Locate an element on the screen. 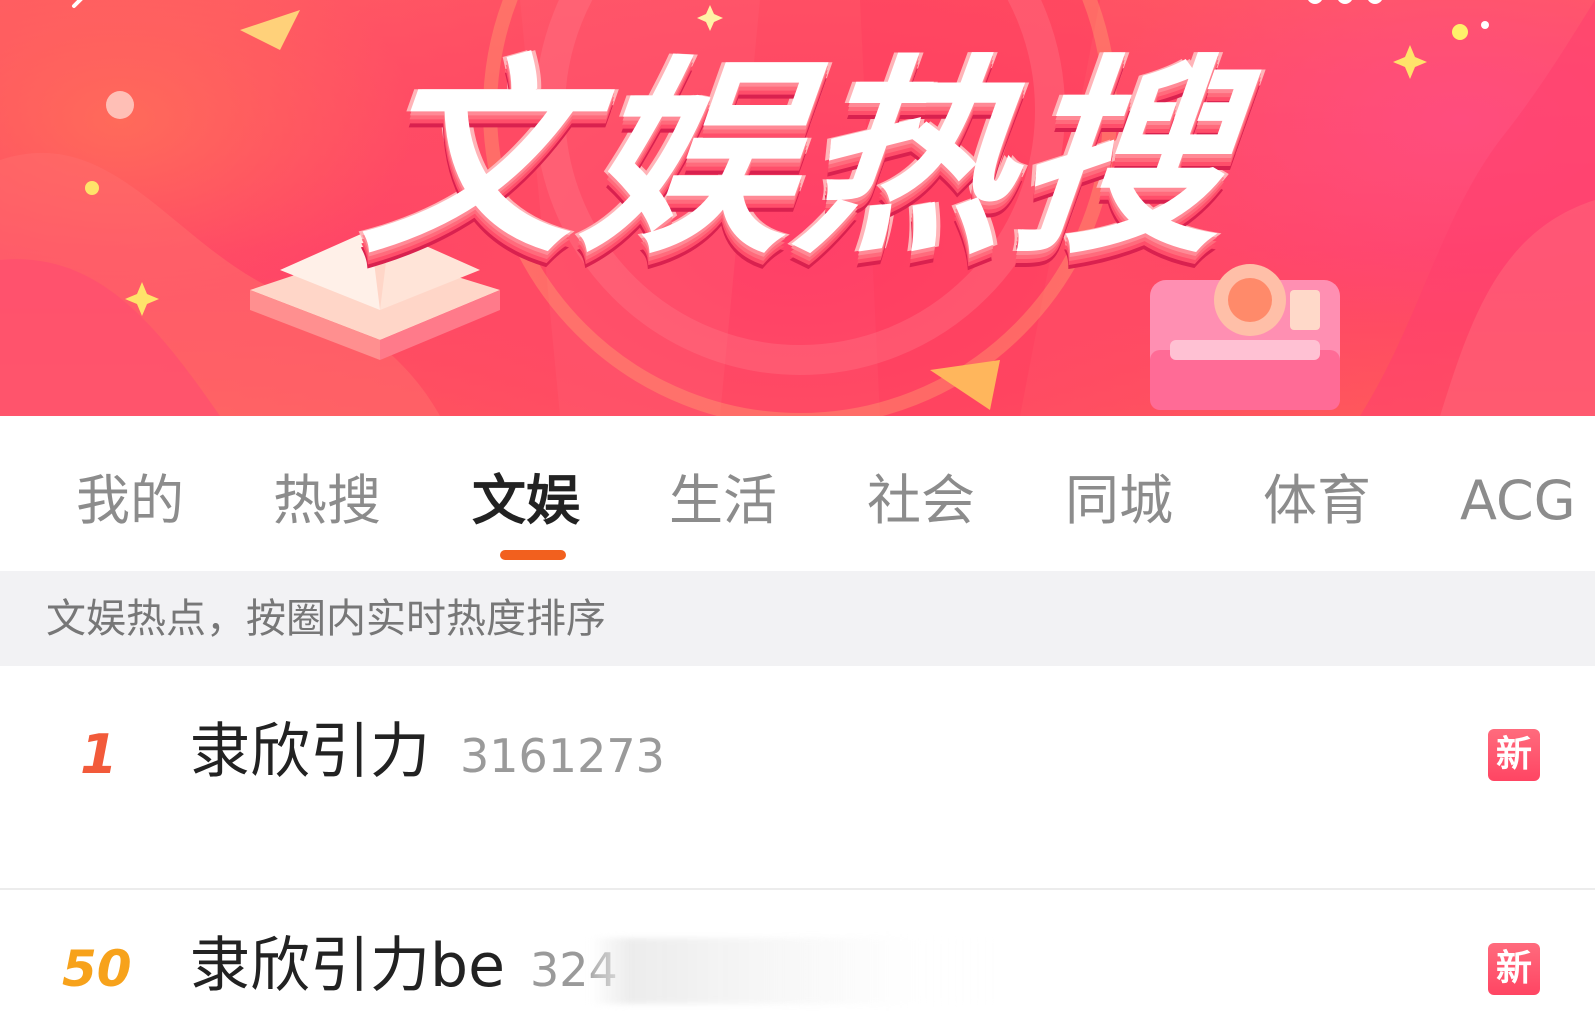 The height and width of the screenshot is (1024, 1595). tab-mine: 我的 is located at coordinates (130, 501).